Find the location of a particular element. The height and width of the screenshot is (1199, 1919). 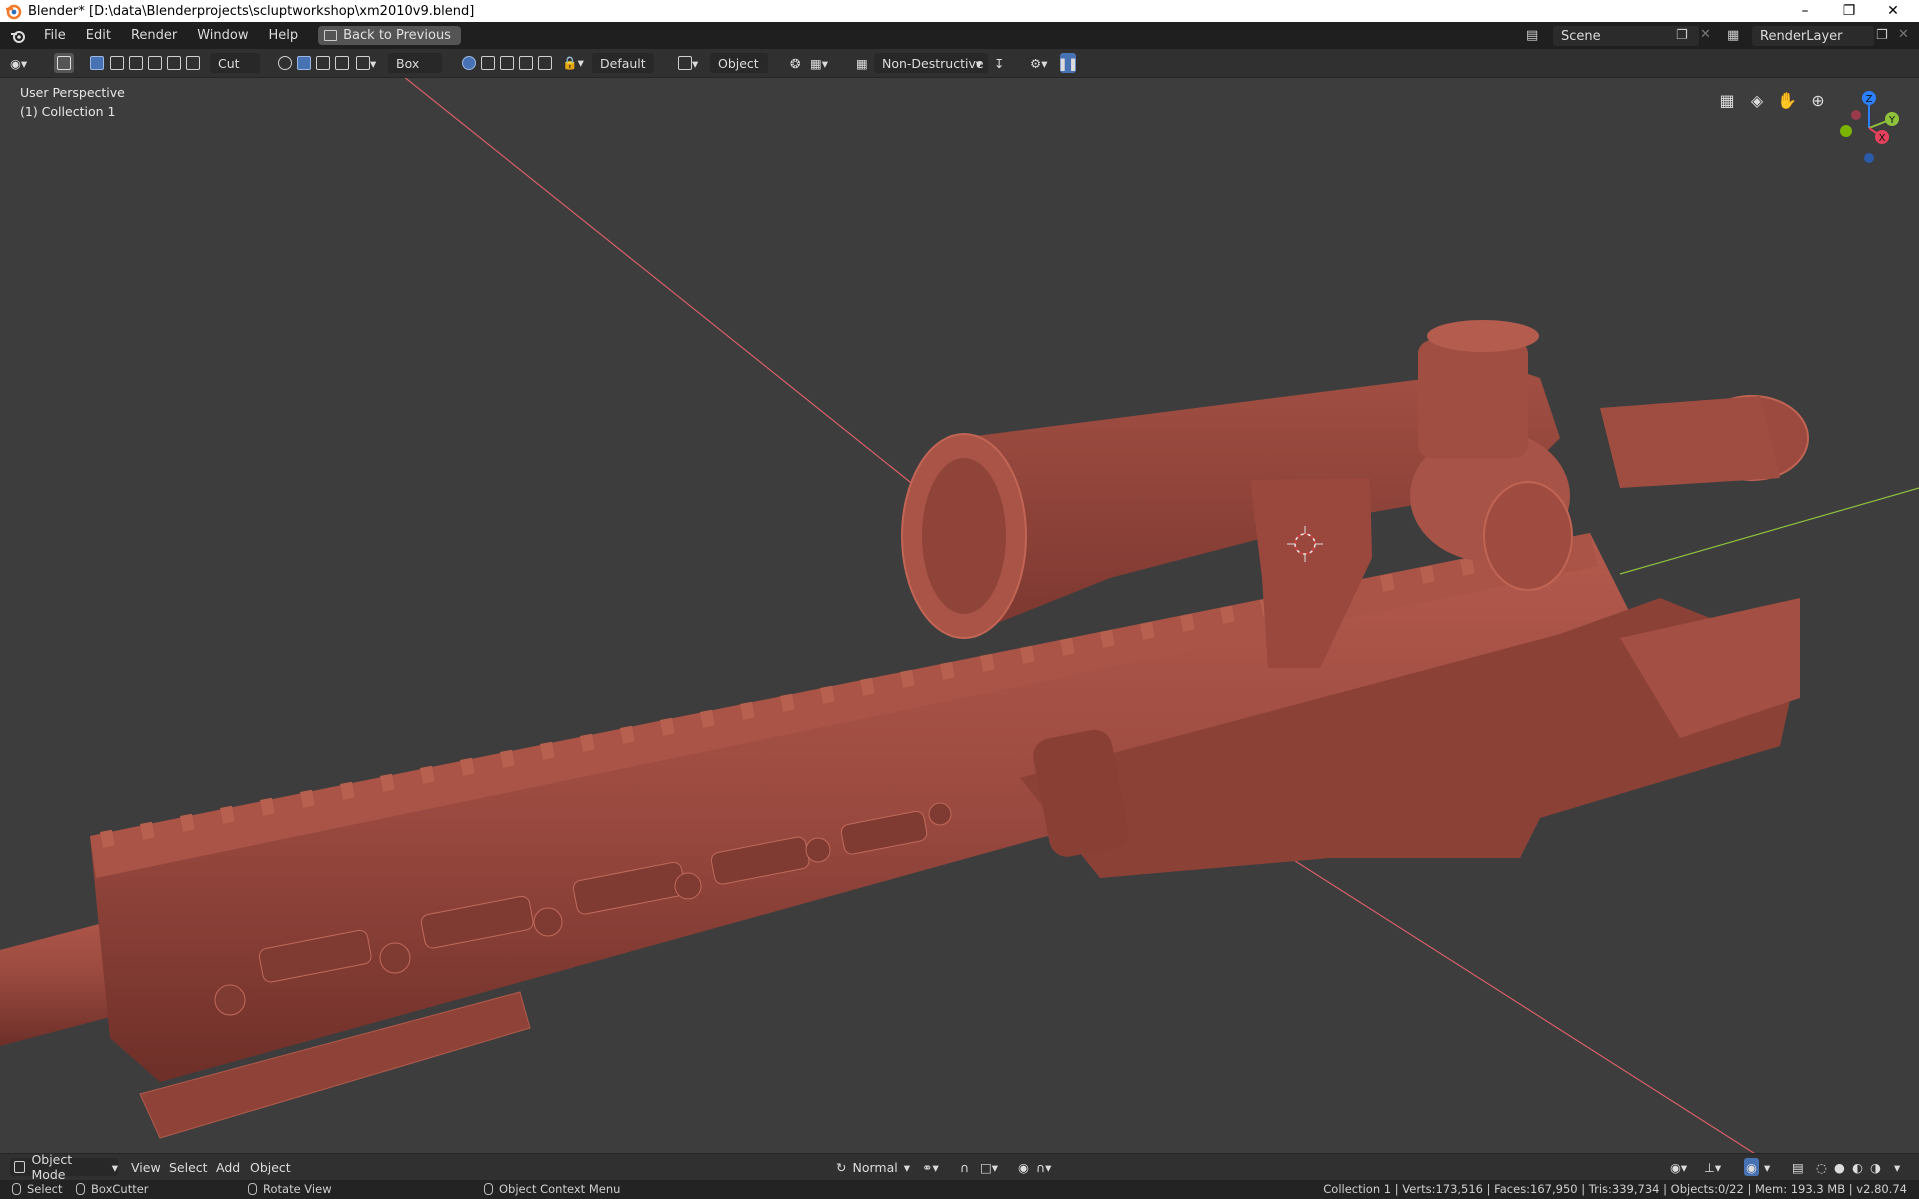

settings-gear-icon: ⚙▾ is located at coordinates (1038, 63).